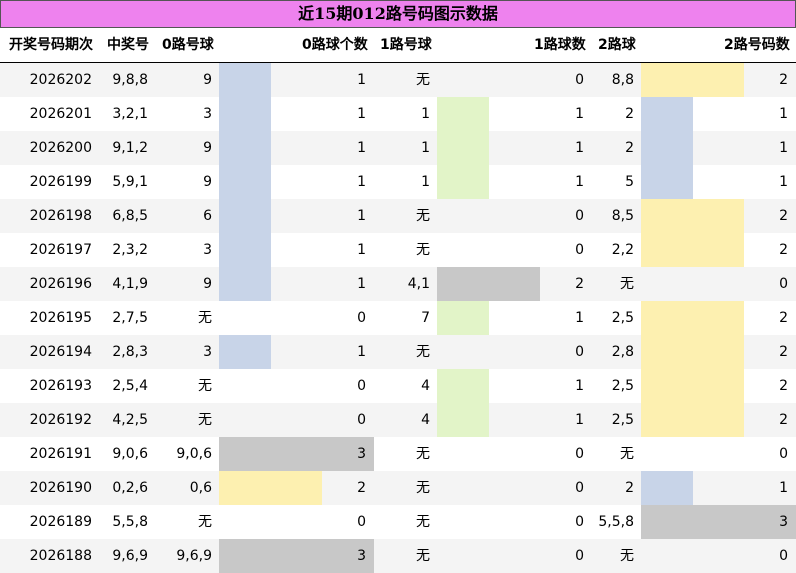 The image size is (796, 573). Describe the element at coordinates (205, 318) in the screenshot. I see `route0-balls-cell: 无` at that location.